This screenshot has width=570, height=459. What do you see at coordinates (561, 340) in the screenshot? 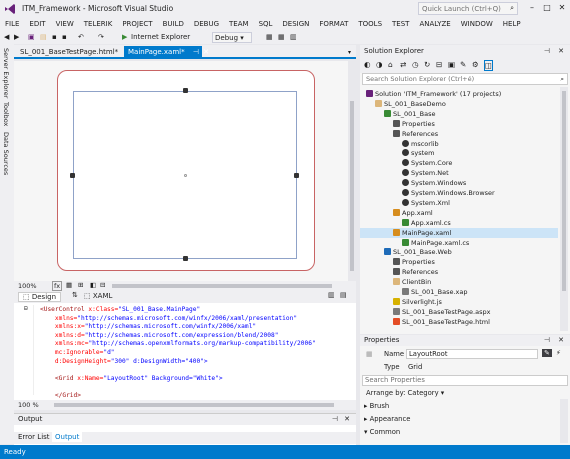
I see `props-close-icon: ✕` at bounding box center [561, 340].